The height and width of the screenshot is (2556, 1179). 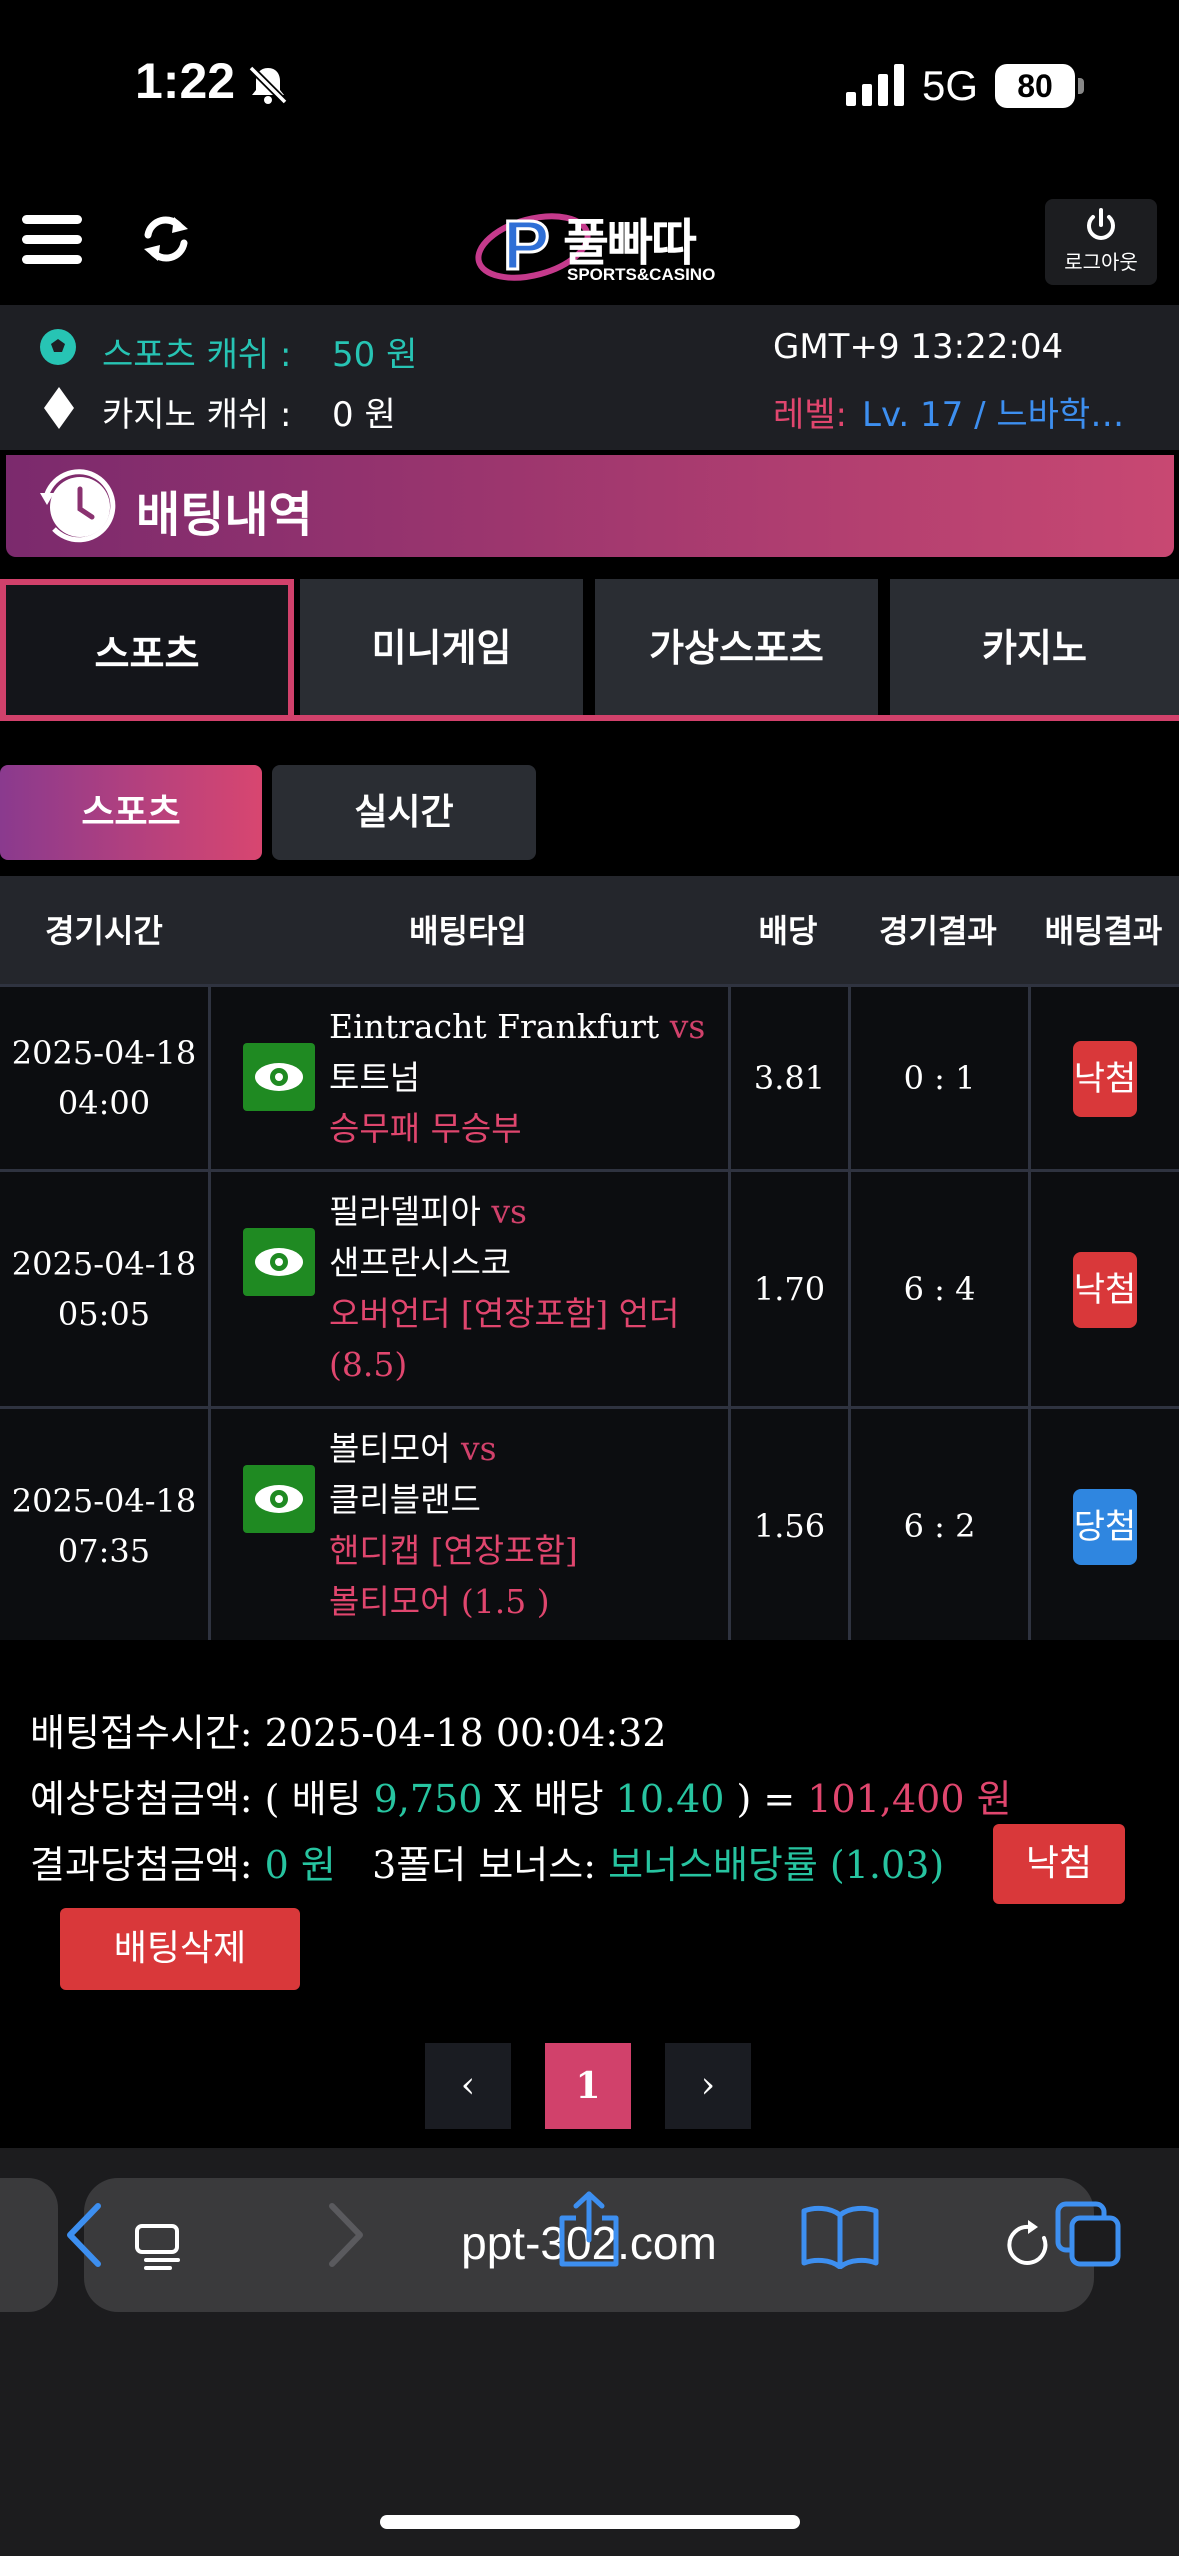 I want to click on row-odds: 3.81, so click(x=789, y=1078).